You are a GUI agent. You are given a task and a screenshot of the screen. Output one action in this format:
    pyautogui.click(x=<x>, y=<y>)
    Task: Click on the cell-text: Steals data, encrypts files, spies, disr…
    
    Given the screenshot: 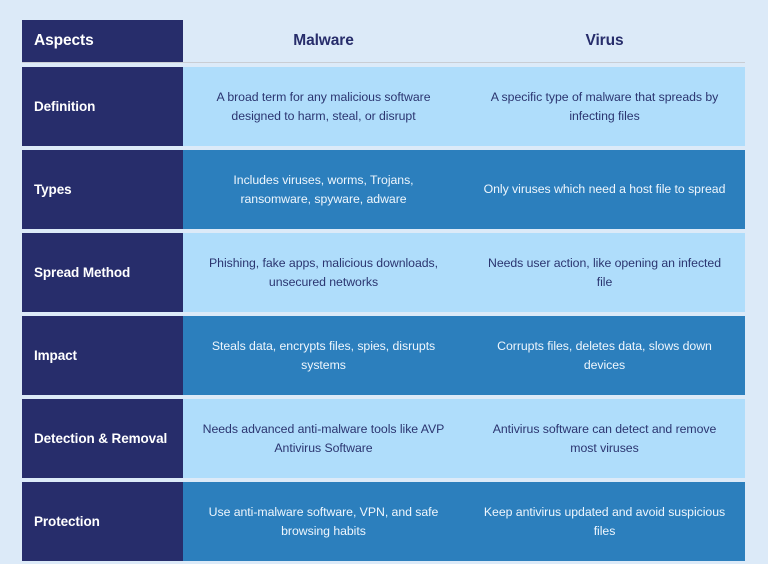 What is the action you would take?
    pyautogui.click(x=323, y=355)
    